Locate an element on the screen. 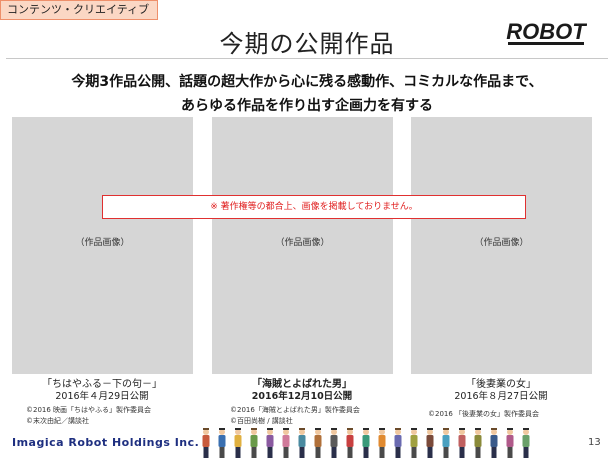  work-release-date: 2016年12月10日公開 is located at coordinates (302, 396).